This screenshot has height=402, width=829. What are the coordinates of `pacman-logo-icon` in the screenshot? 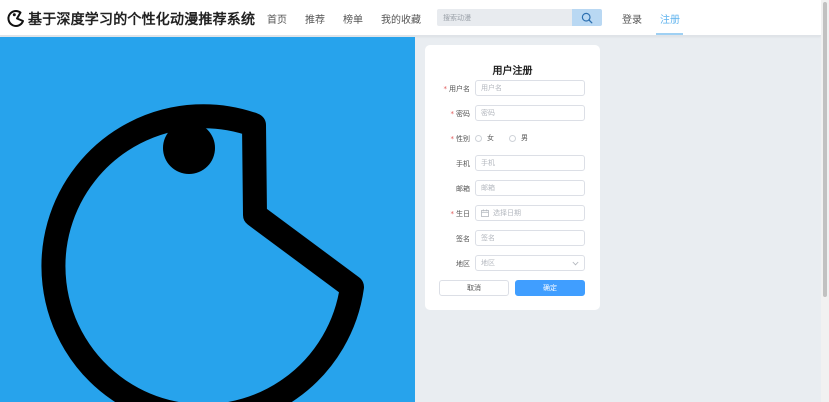 It's located at (16, 18).